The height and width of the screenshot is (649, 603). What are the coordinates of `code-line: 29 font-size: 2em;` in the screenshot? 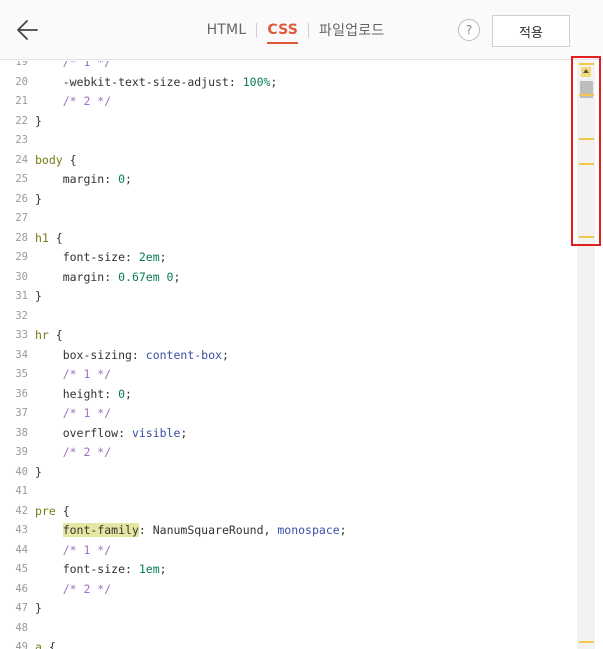 It's located at (288, 258).